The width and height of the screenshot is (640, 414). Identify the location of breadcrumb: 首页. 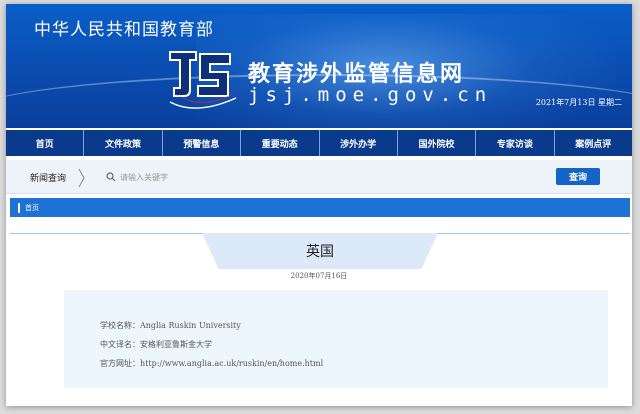
(320, 207).